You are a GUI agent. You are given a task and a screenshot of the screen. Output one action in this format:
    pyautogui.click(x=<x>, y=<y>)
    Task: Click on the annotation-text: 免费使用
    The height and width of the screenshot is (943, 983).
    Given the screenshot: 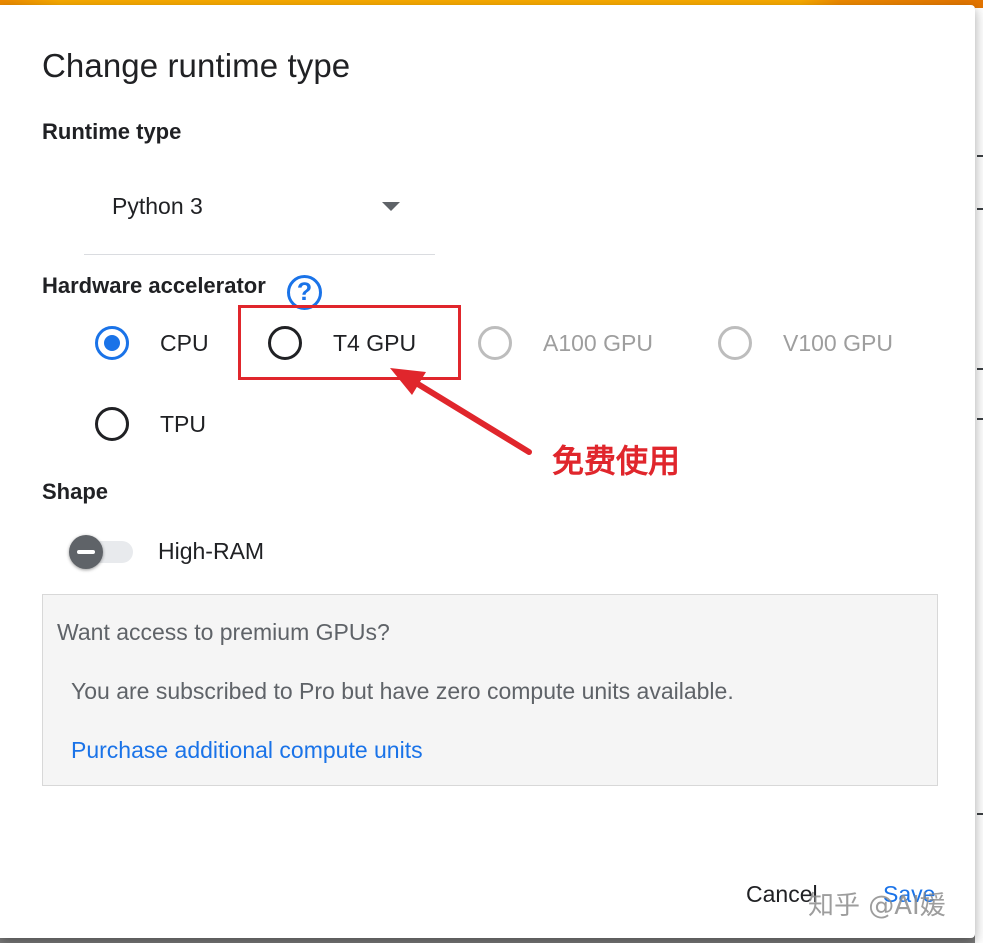 What is the action you would take?
    pyautogui.click(x=616, y=461)
    